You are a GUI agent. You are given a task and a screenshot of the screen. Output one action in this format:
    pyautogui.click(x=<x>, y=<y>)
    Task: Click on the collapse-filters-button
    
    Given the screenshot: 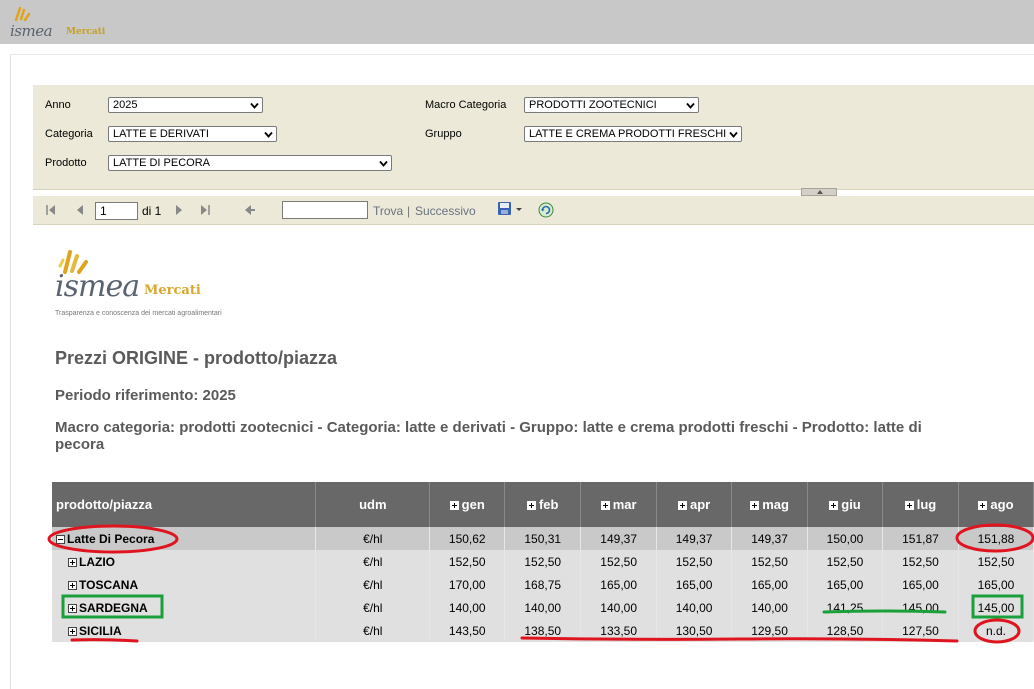 What is the action you would take?
    pyautogui.click(x=819, y=192)
    